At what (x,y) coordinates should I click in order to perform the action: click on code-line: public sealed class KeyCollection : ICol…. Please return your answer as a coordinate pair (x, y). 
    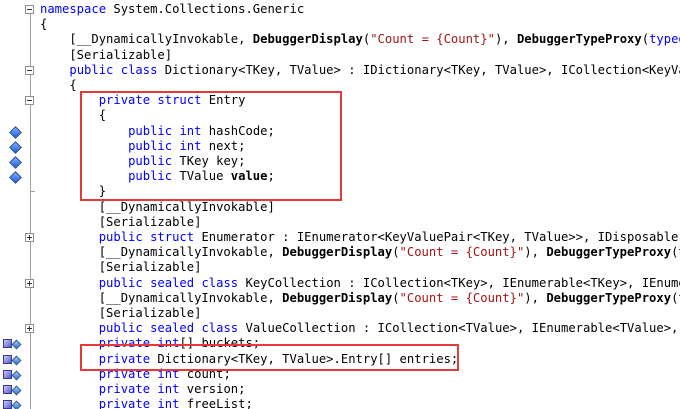
    Looking at the image, I should click on (360, 283).